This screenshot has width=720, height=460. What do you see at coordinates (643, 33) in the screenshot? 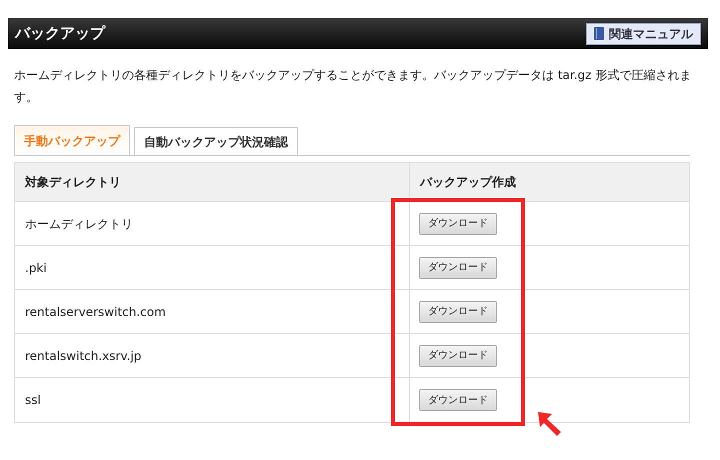
I see `manual-button: 関連マニュアル` at bounding box center [643, 33].